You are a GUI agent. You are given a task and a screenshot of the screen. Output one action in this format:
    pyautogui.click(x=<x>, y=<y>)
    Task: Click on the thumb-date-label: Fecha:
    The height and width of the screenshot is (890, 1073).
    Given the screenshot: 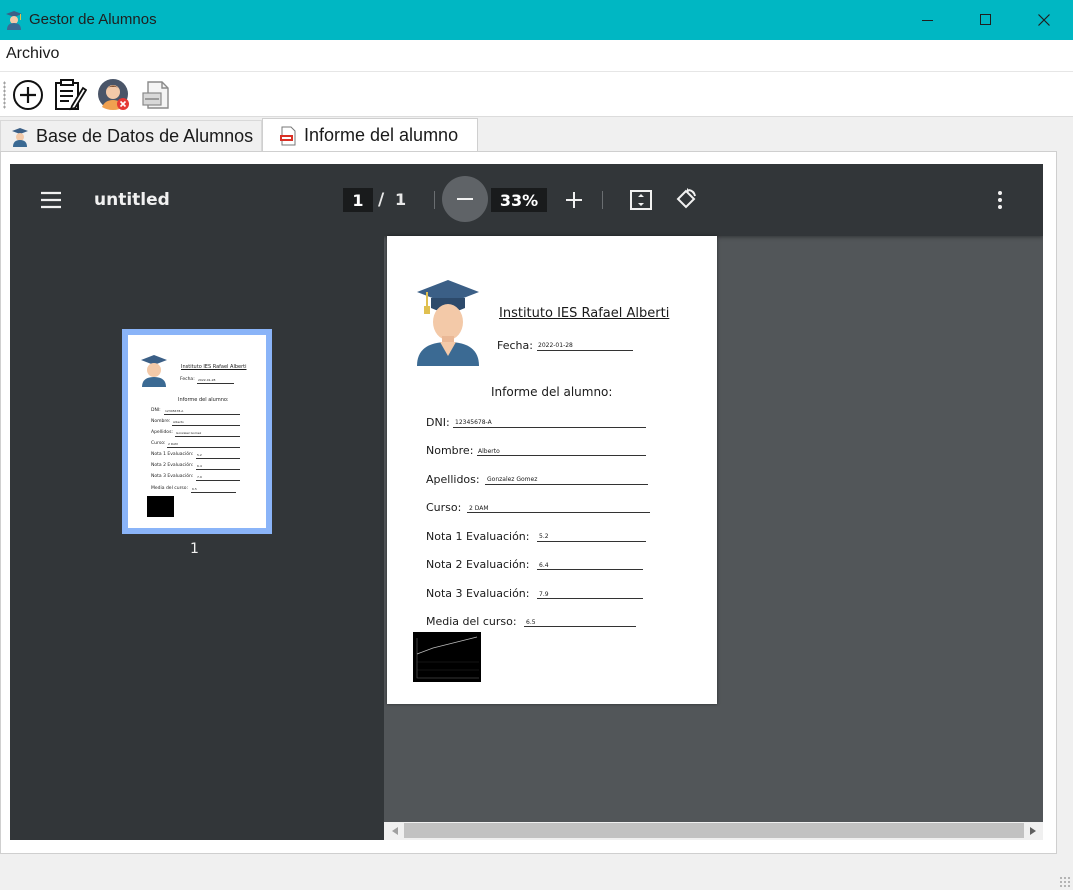 What is the action you would take?
    pyautogui.click(x=187, y=379)
    